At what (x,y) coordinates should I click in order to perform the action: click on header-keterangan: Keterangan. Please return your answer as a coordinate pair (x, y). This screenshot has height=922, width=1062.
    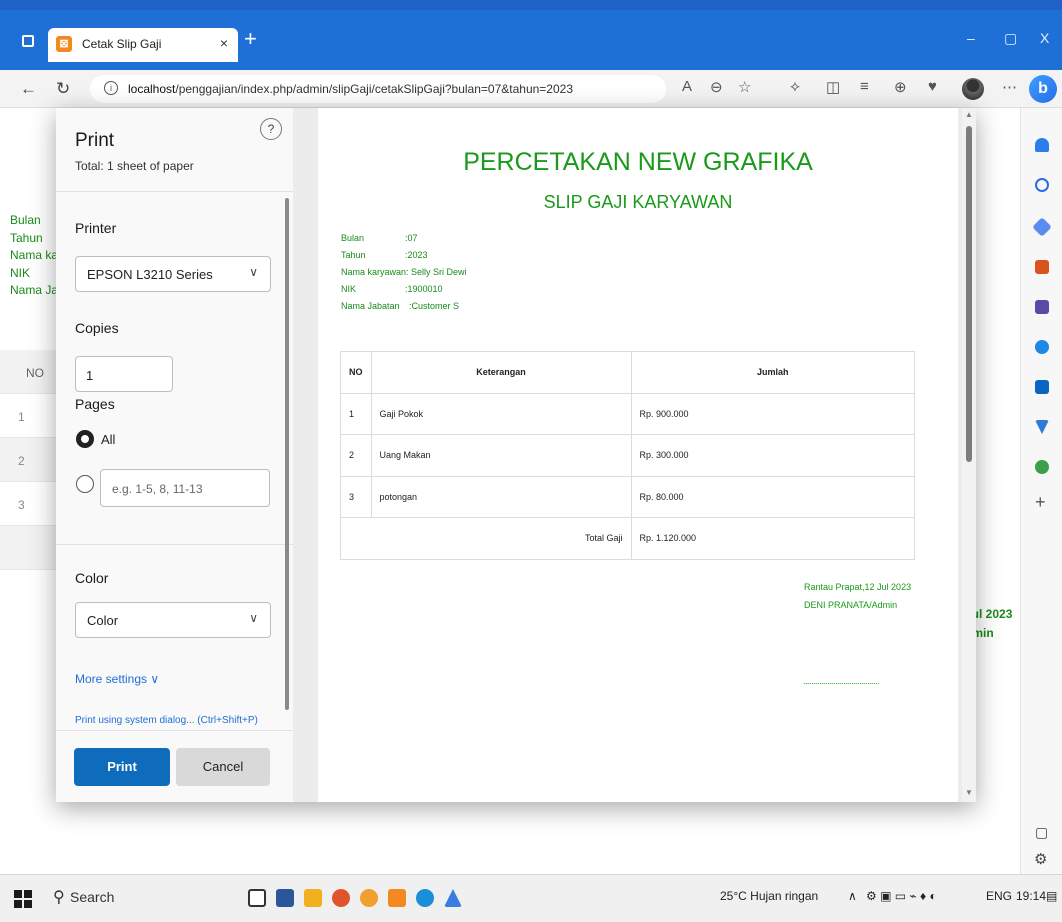
    Looking at the image, I should click on (501, 372).